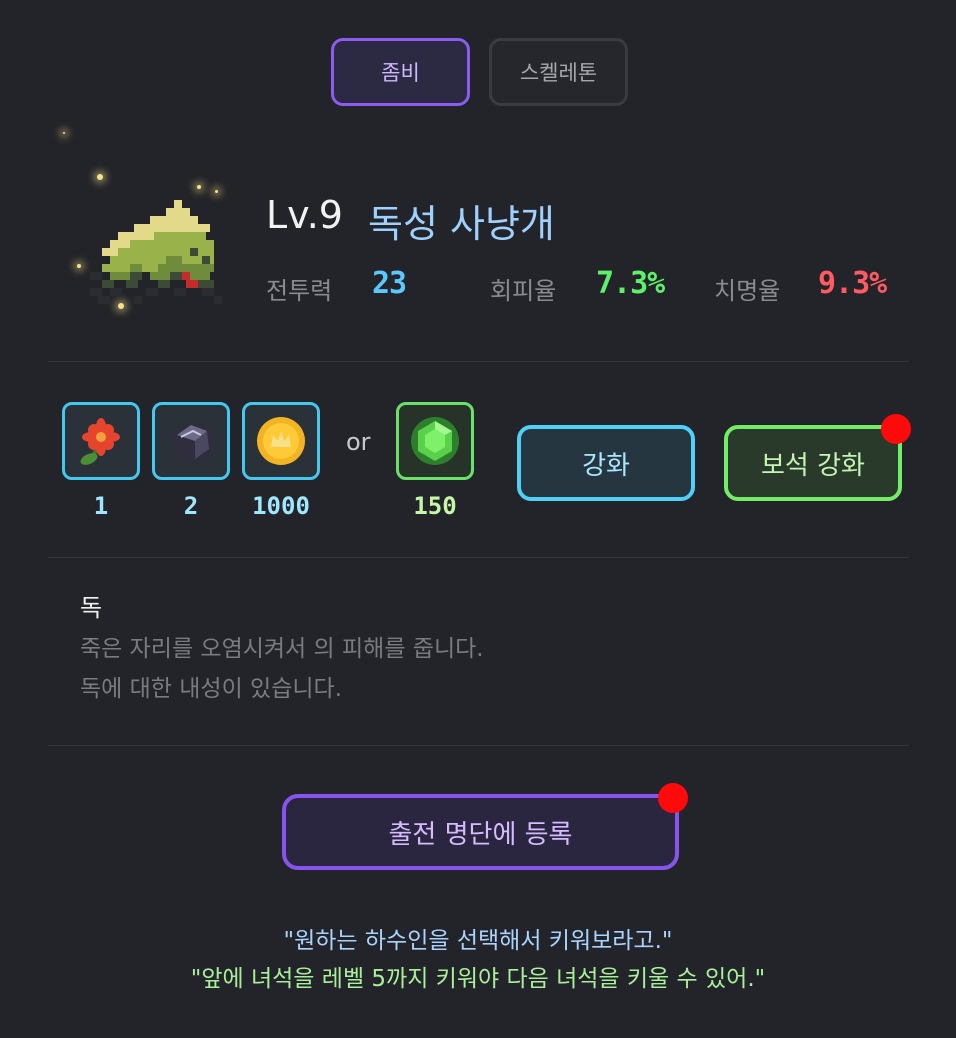 The height and width of the screenshot is (1038, 956). What do you see at coordinates (304, 215) in the screenshot?
I see `monster-level: Lv.9` at bounding box center [304, 215].